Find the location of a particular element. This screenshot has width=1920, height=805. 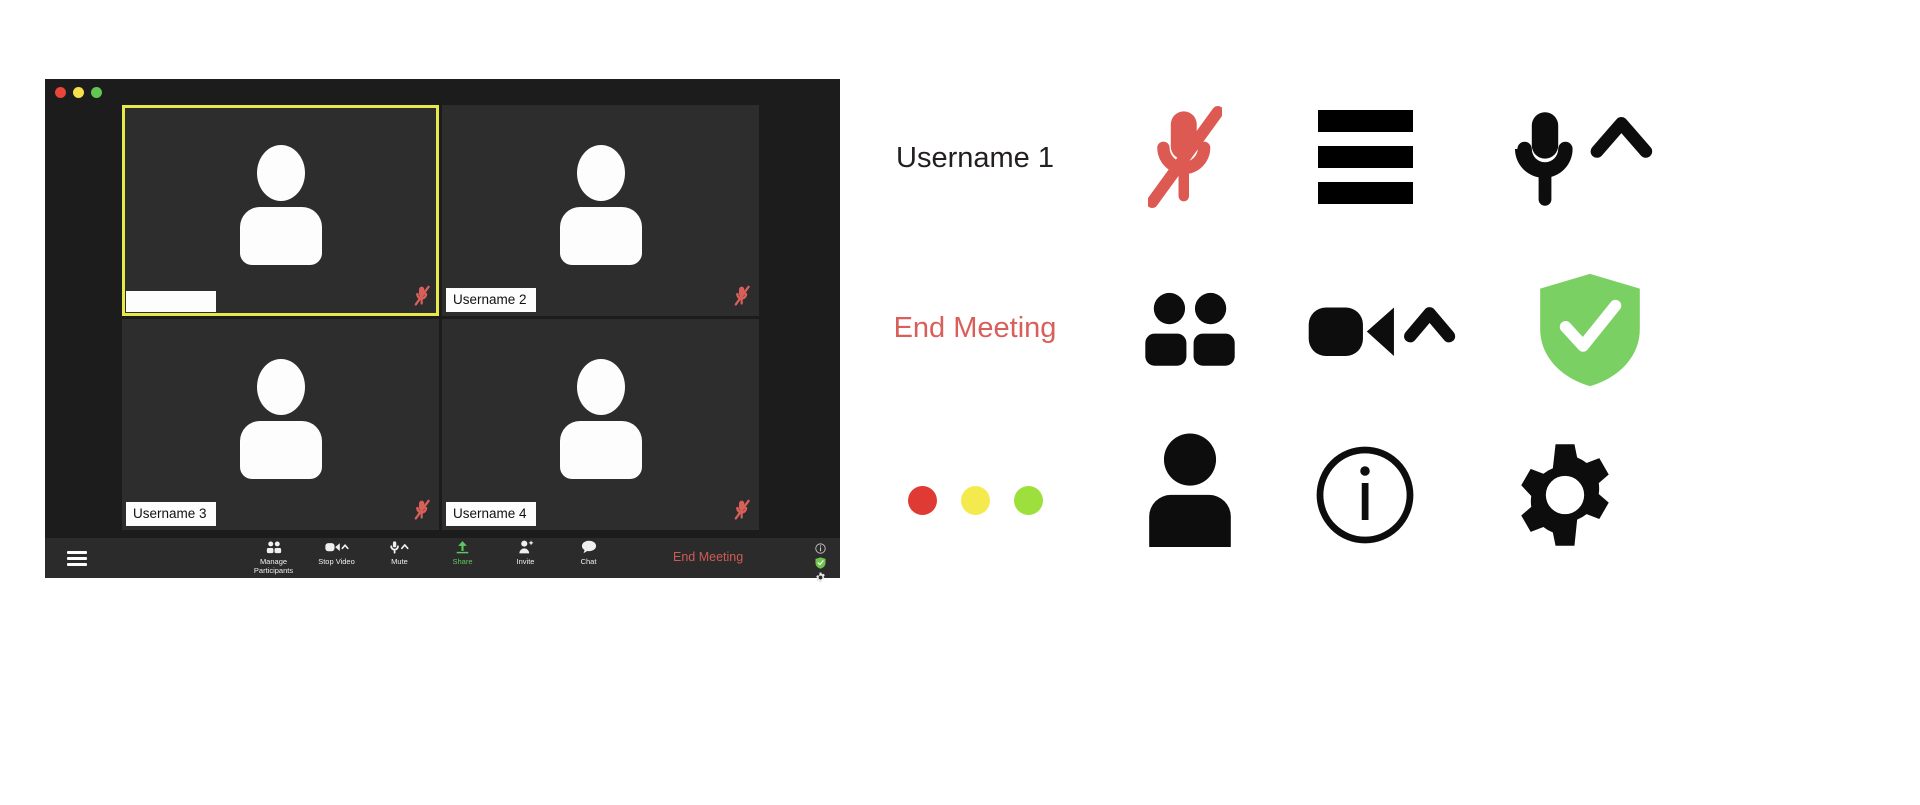

legend-traffic-lights-cell is located at coordinates (975, 500).